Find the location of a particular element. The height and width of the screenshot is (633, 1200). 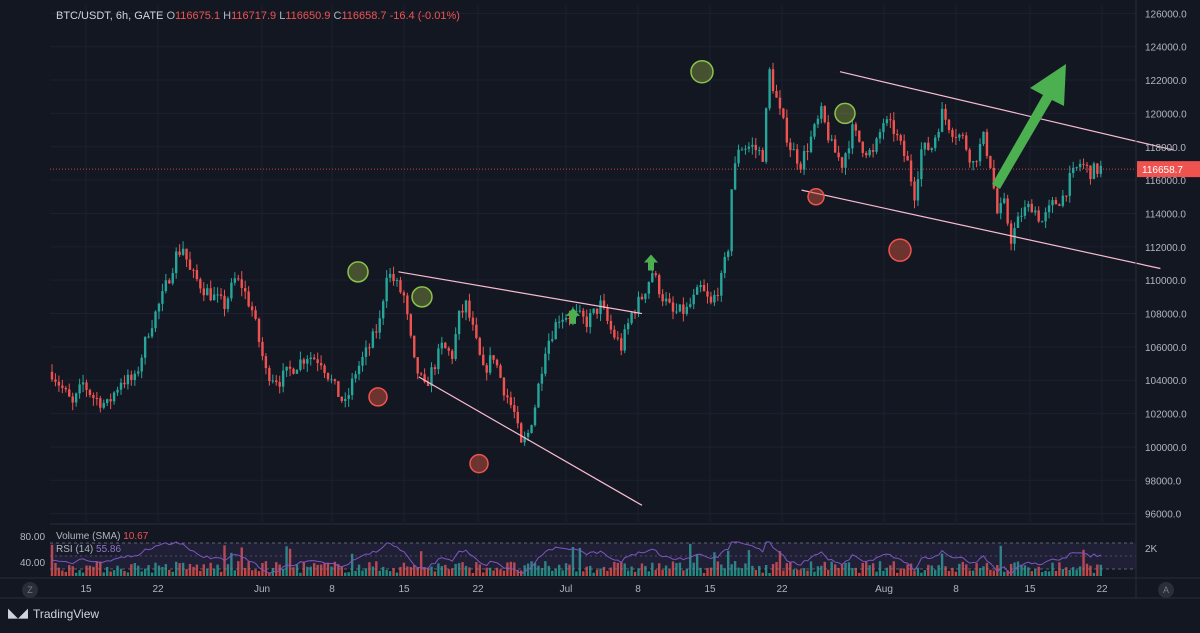

y-tick-label: 114000.0 is located at coordinates (1165, 214).